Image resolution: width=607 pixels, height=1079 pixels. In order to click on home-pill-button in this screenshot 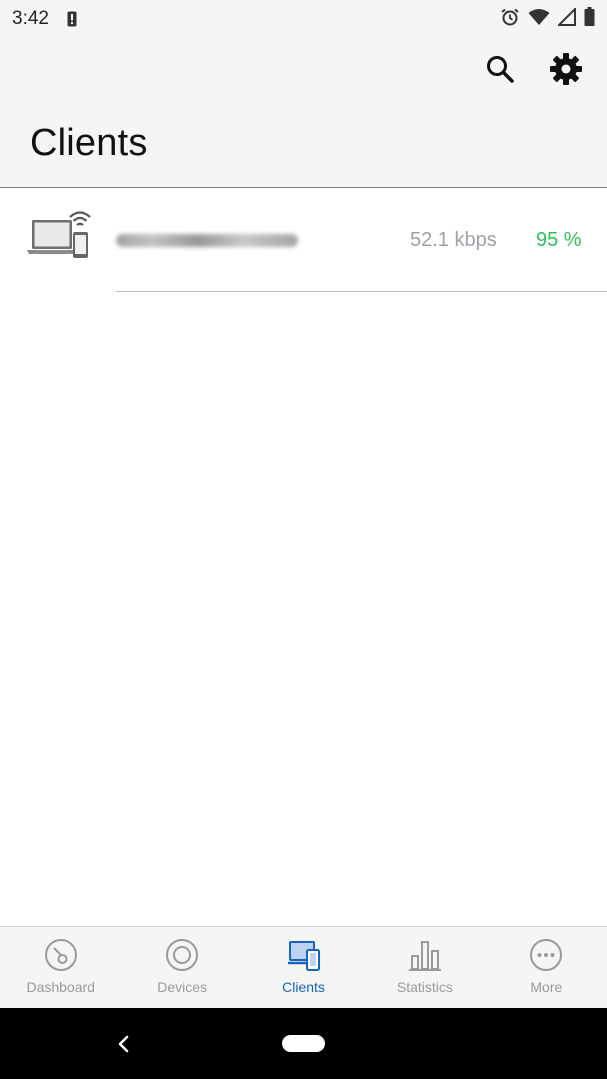, I will do `click(303, 1043)`.